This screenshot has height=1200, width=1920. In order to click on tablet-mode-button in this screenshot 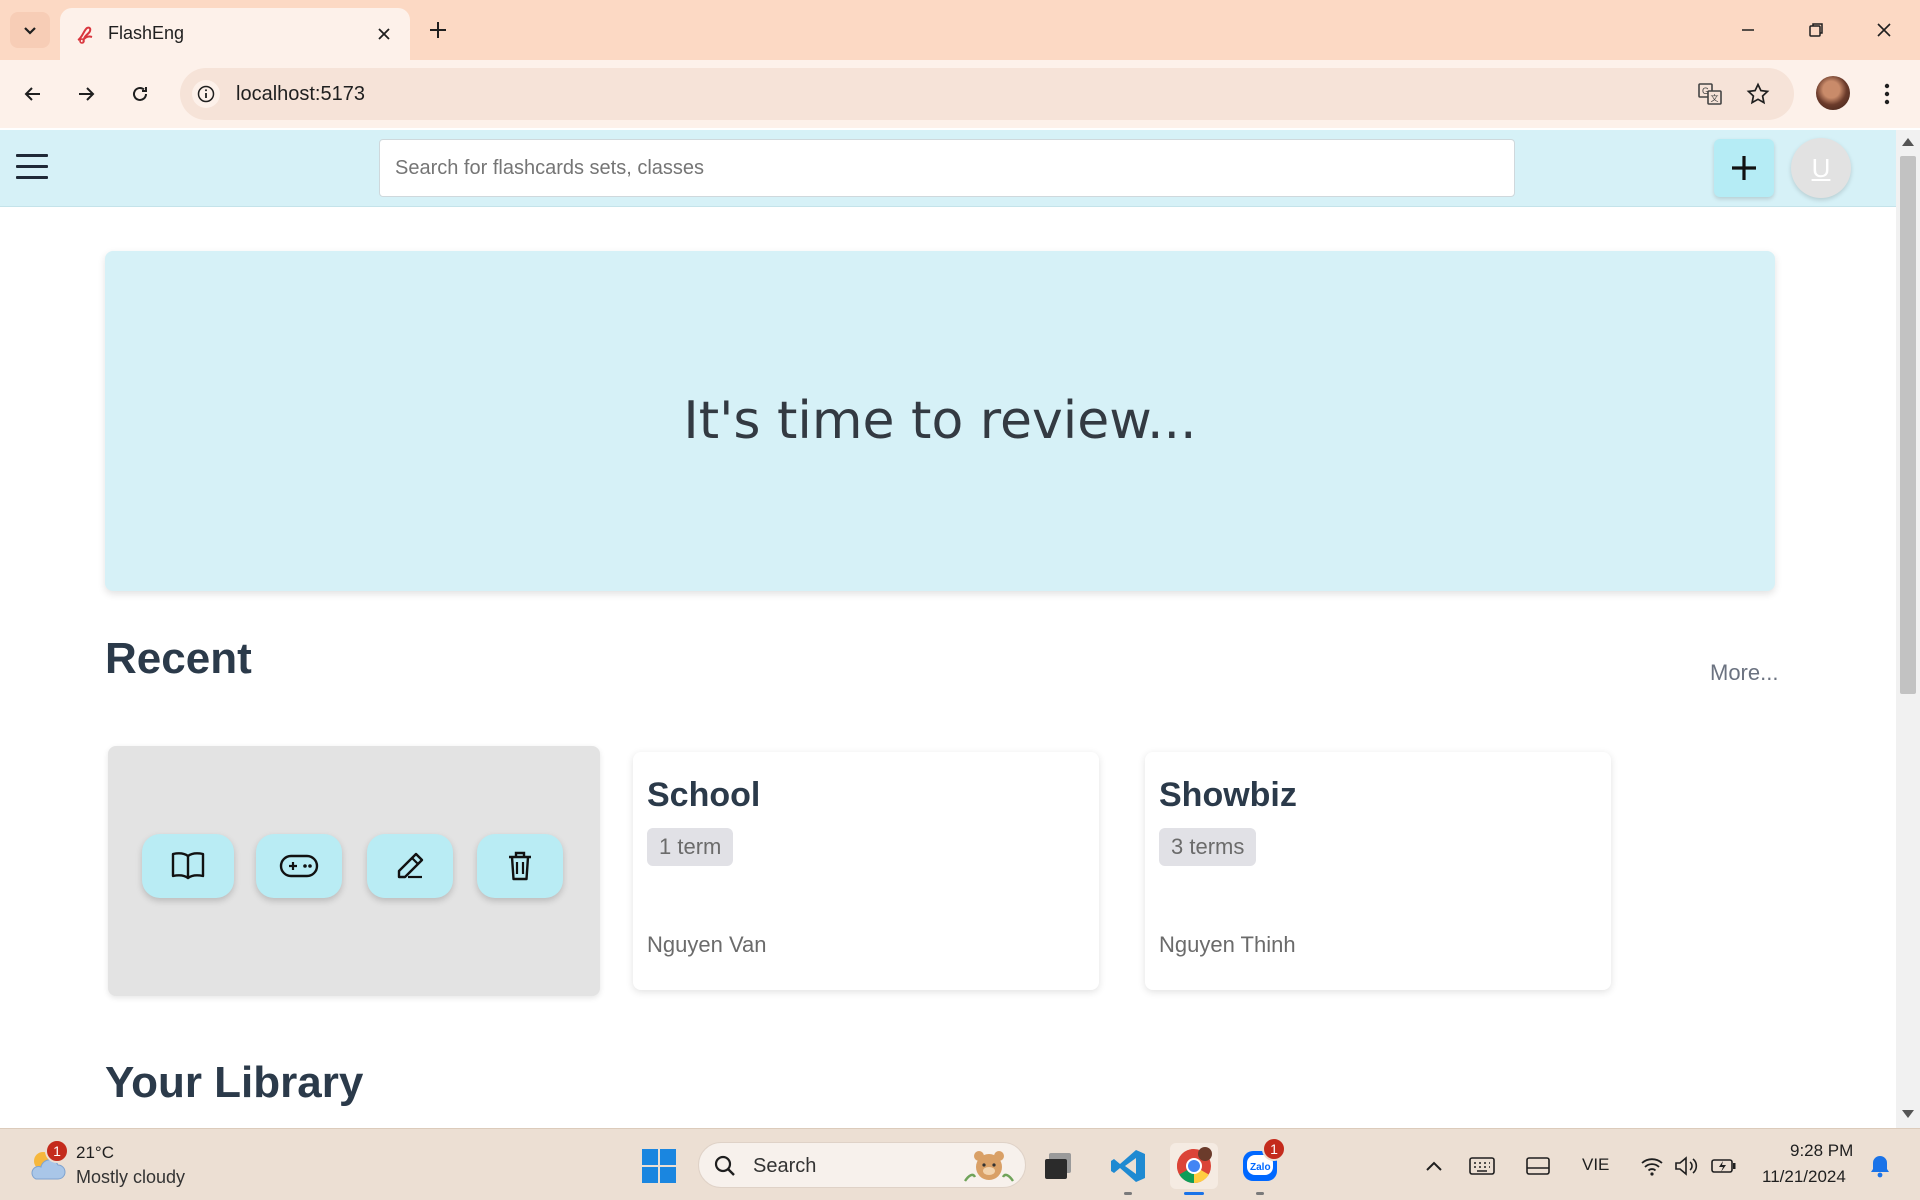, I will do `click(1538, 1166)`.